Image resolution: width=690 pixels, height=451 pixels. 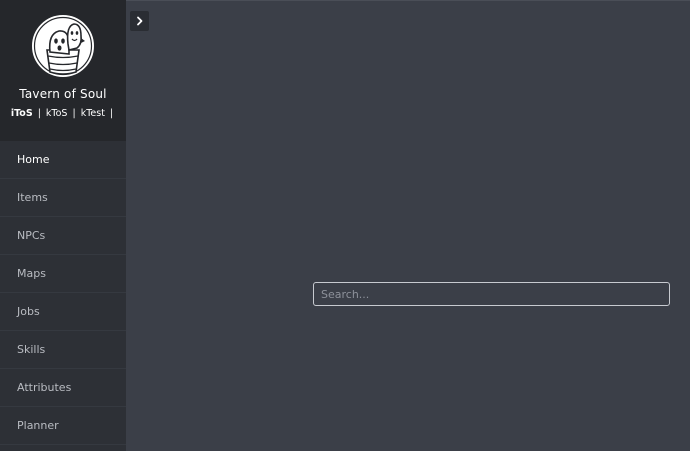 What do you see at coordinates (63, 46) in the screenshot?
I see `ghost-mascot-logo-icon` at bounding box center [63, 46].